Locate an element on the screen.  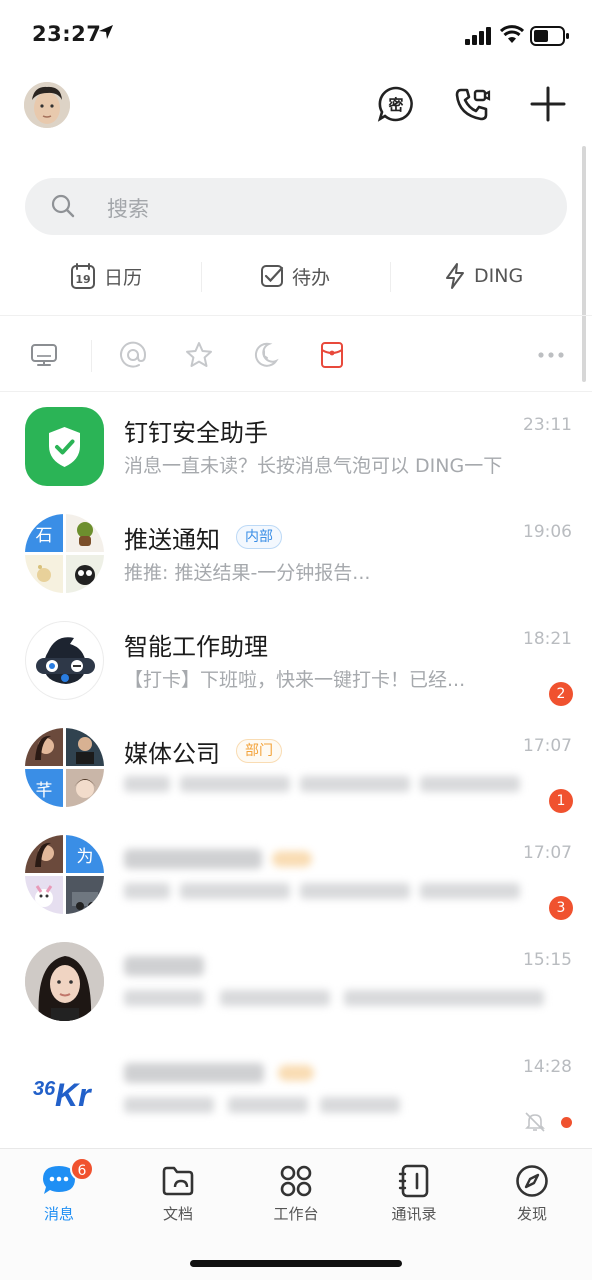
status-time: 23:27 is located at coordinates (67, 34).